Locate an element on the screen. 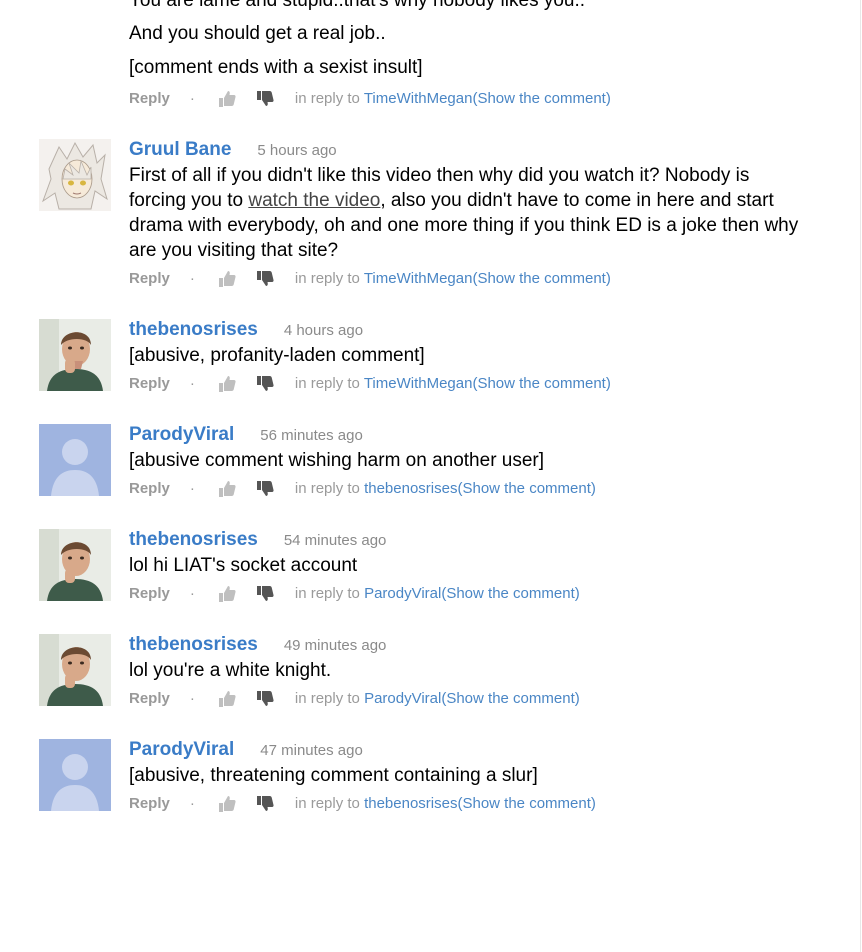  comment-time: 54 minutes ago is located at coordinates (335, 540).